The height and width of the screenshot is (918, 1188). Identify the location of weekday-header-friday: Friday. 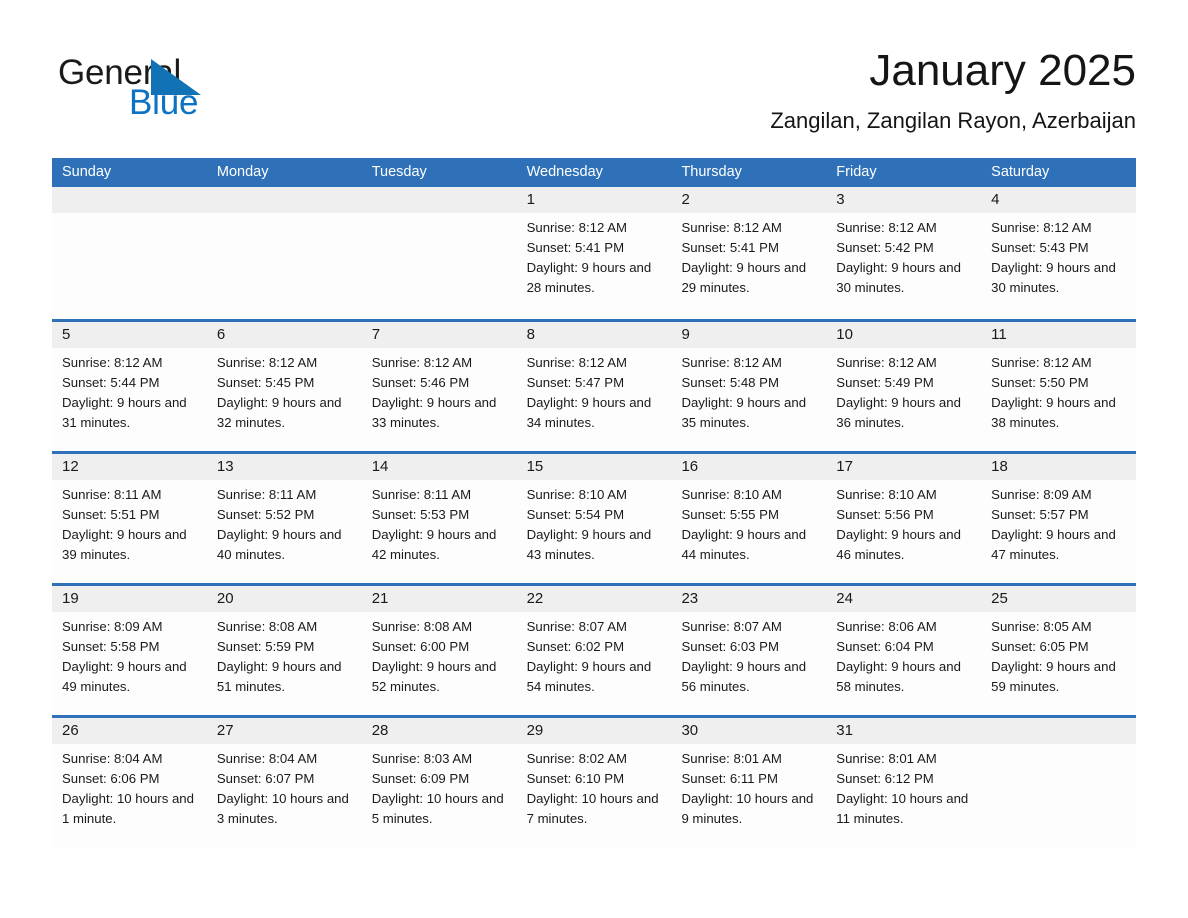
(856, 172).